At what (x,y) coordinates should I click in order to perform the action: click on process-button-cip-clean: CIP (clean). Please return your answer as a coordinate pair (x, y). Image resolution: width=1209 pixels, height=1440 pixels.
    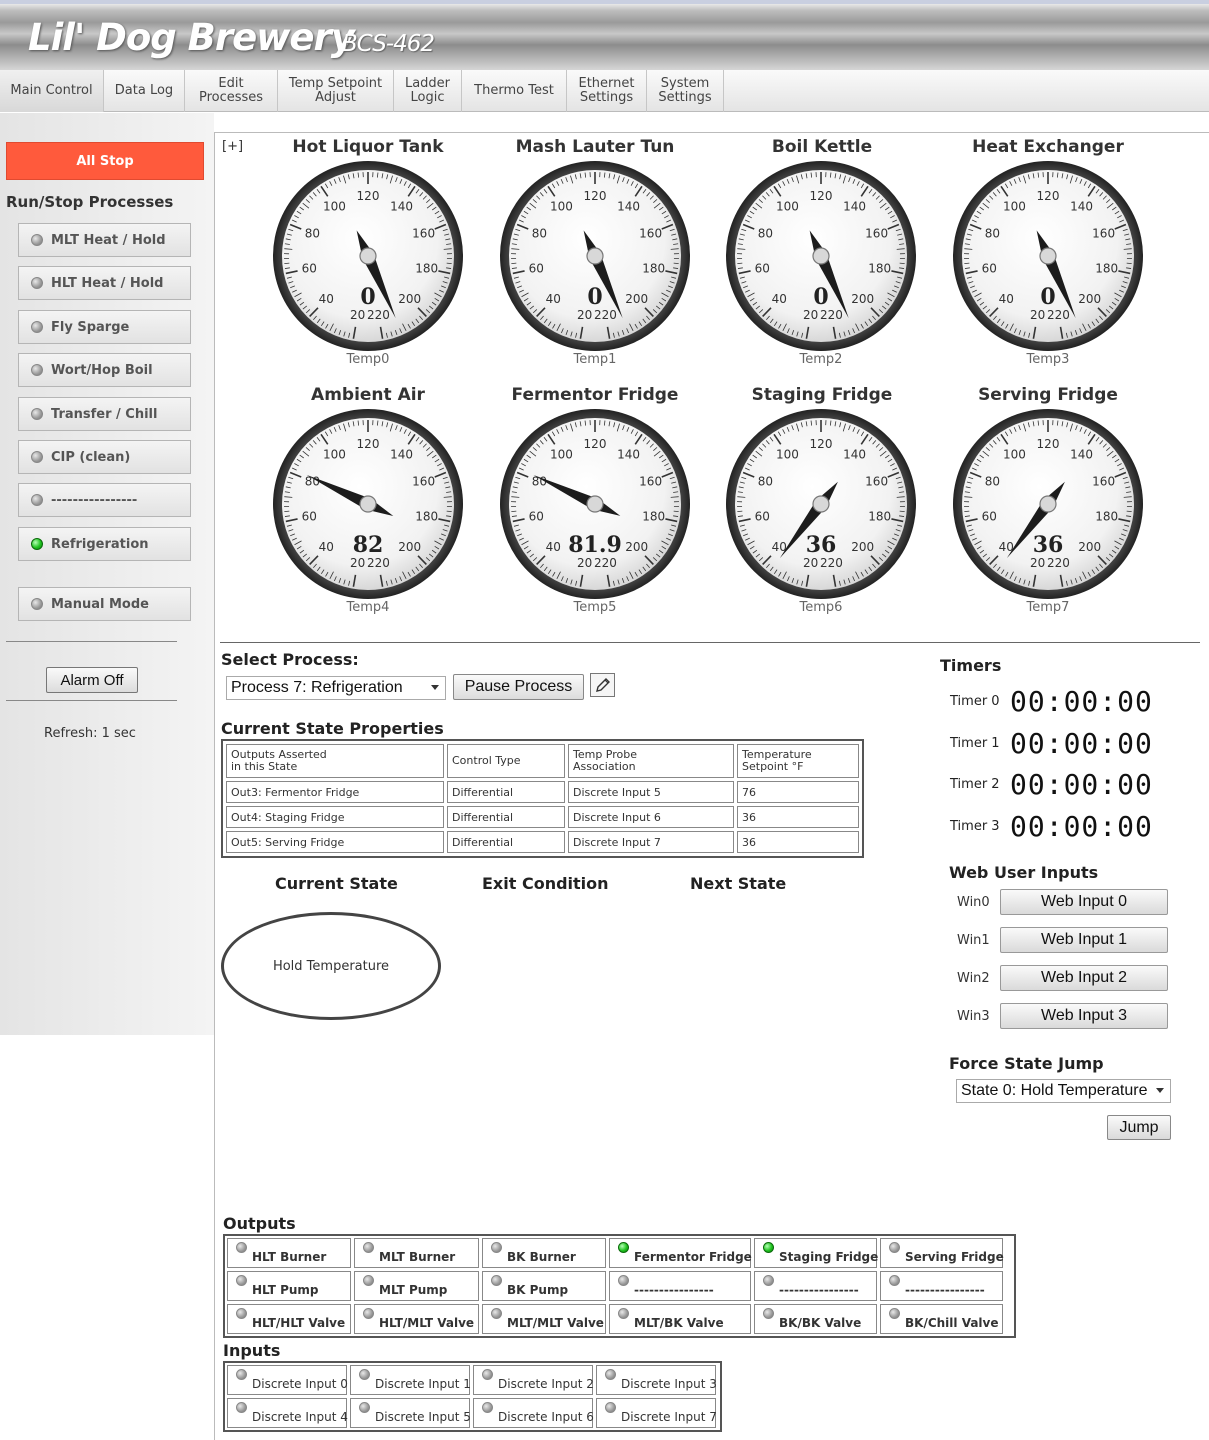
    Looking at the image, I should click on (104, 457).